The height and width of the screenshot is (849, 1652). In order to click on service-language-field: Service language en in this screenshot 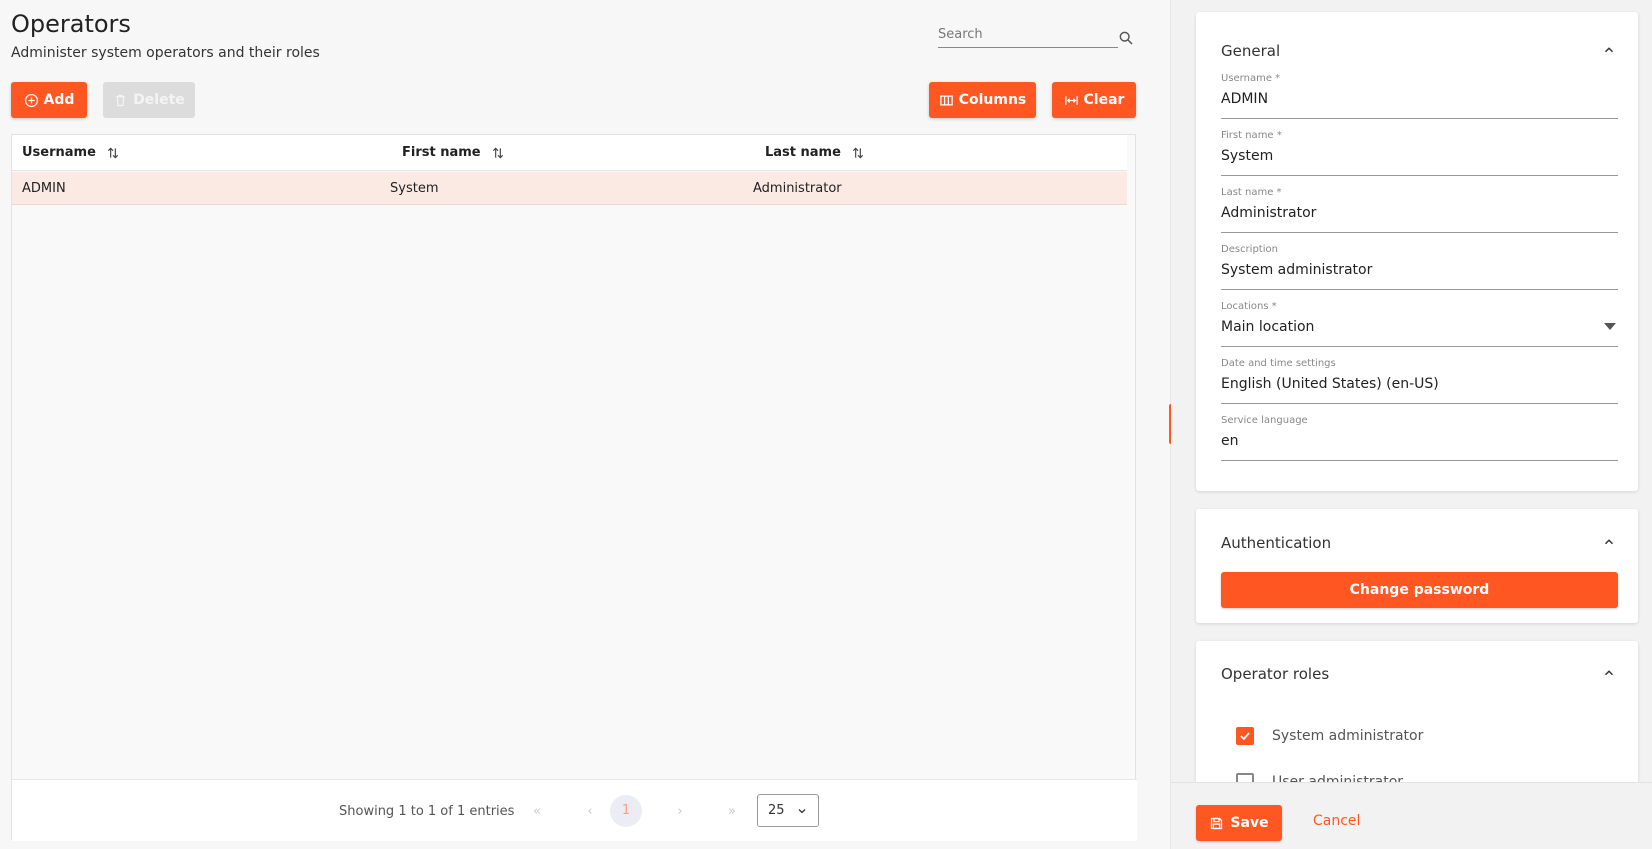, I will do `click(1419, 438)`.